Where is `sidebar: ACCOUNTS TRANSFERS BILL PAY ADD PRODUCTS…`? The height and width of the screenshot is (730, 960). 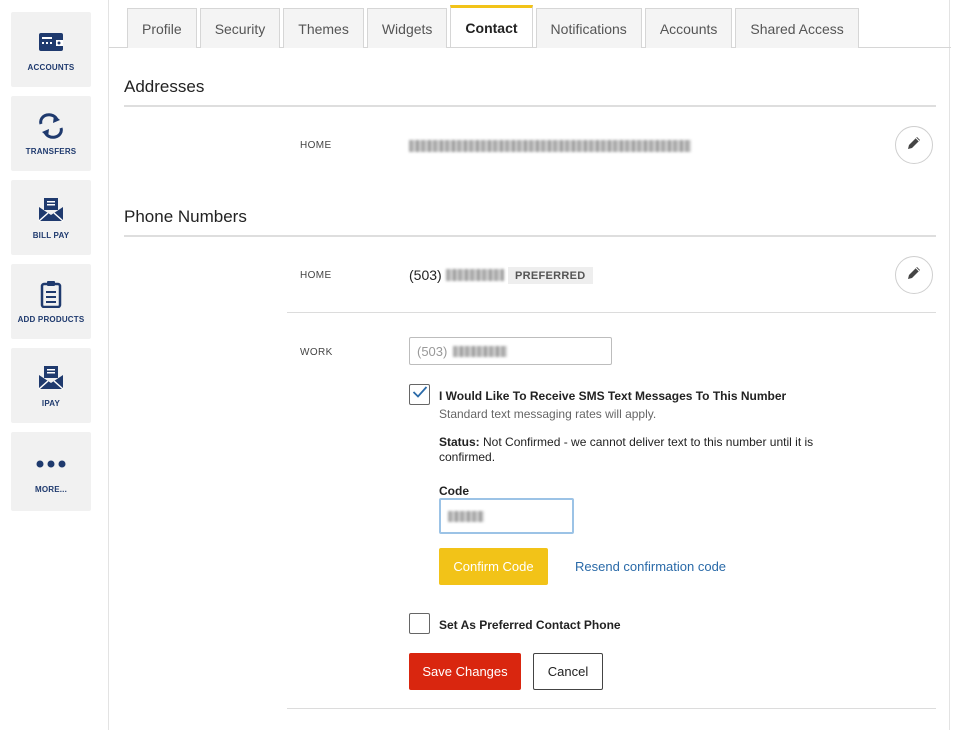 sidebar: ACCOUNTS TRANSFERS BILL PAY ADD PRODUCTS… is located at coordinates (54, 365).